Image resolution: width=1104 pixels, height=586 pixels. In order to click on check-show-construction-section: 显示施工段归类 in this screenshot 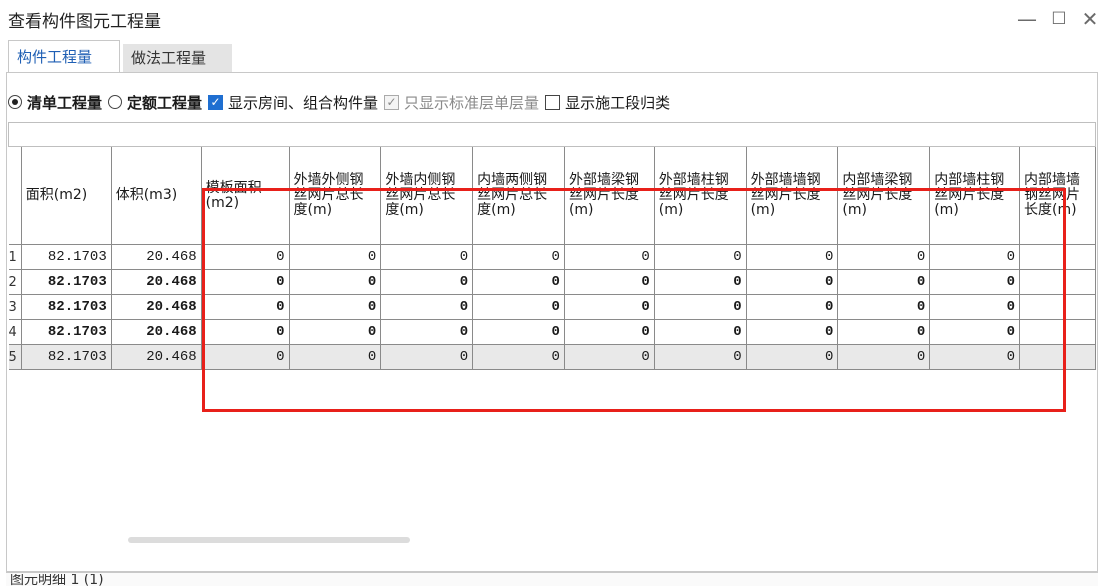, I will do `click(607, 102)`.